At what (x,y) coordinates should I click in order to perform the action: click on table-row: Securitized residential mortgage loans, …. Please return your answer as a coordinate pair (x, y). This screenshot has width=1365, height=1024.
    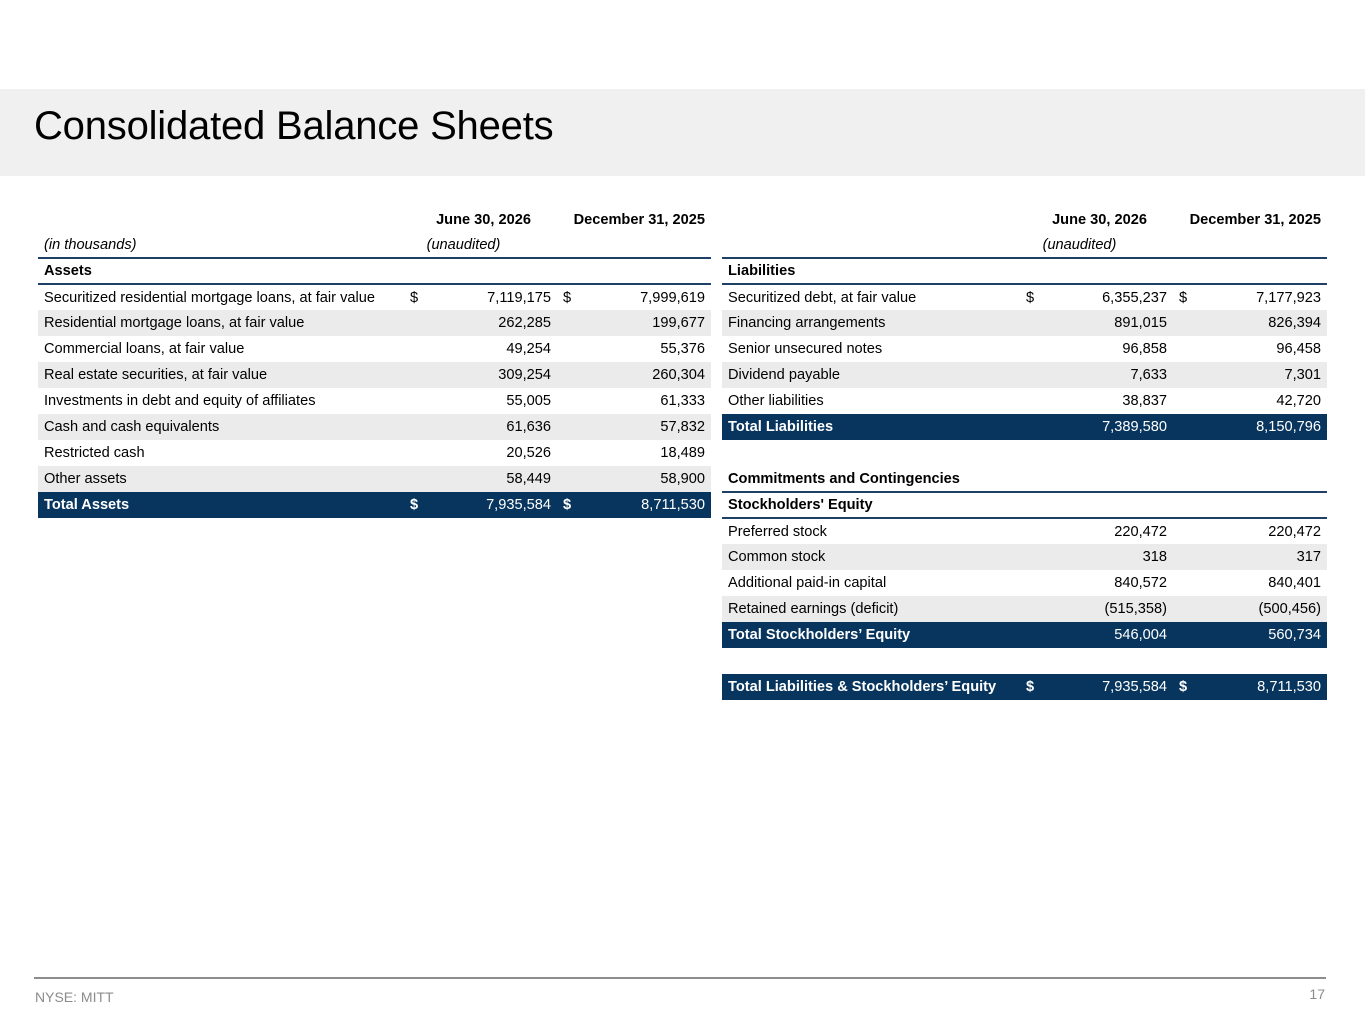
    Looking at the image, I should click on (374, 297).